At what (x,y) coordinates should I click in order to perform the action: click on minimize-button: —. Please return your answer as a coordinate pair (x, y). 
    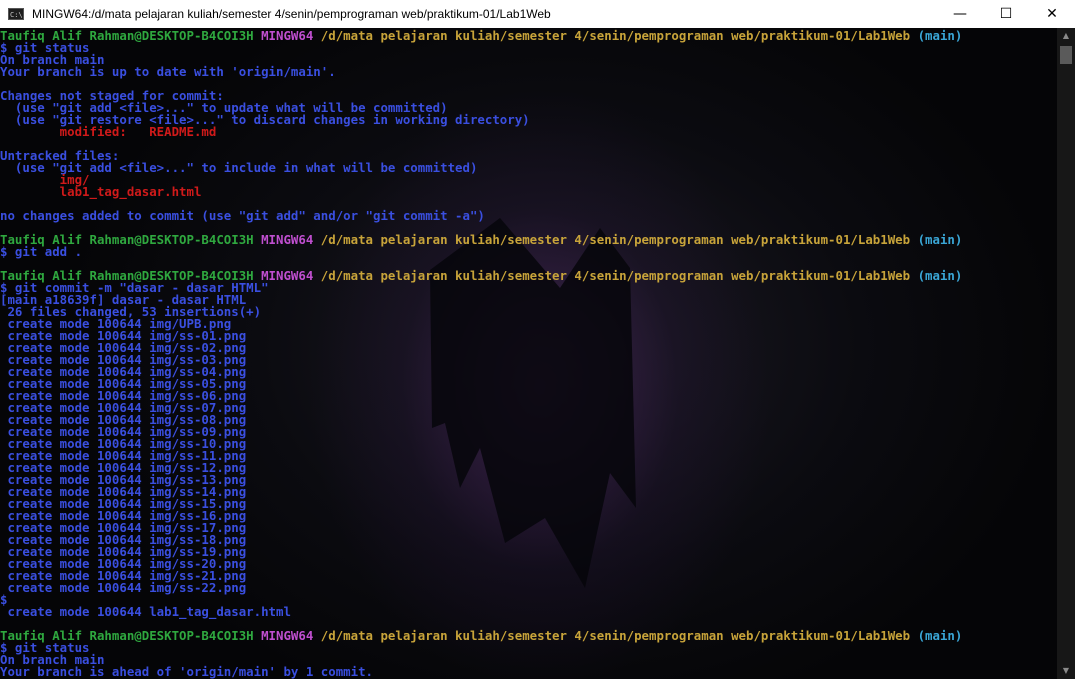
    Looking at the image, I should click on (960, 14).